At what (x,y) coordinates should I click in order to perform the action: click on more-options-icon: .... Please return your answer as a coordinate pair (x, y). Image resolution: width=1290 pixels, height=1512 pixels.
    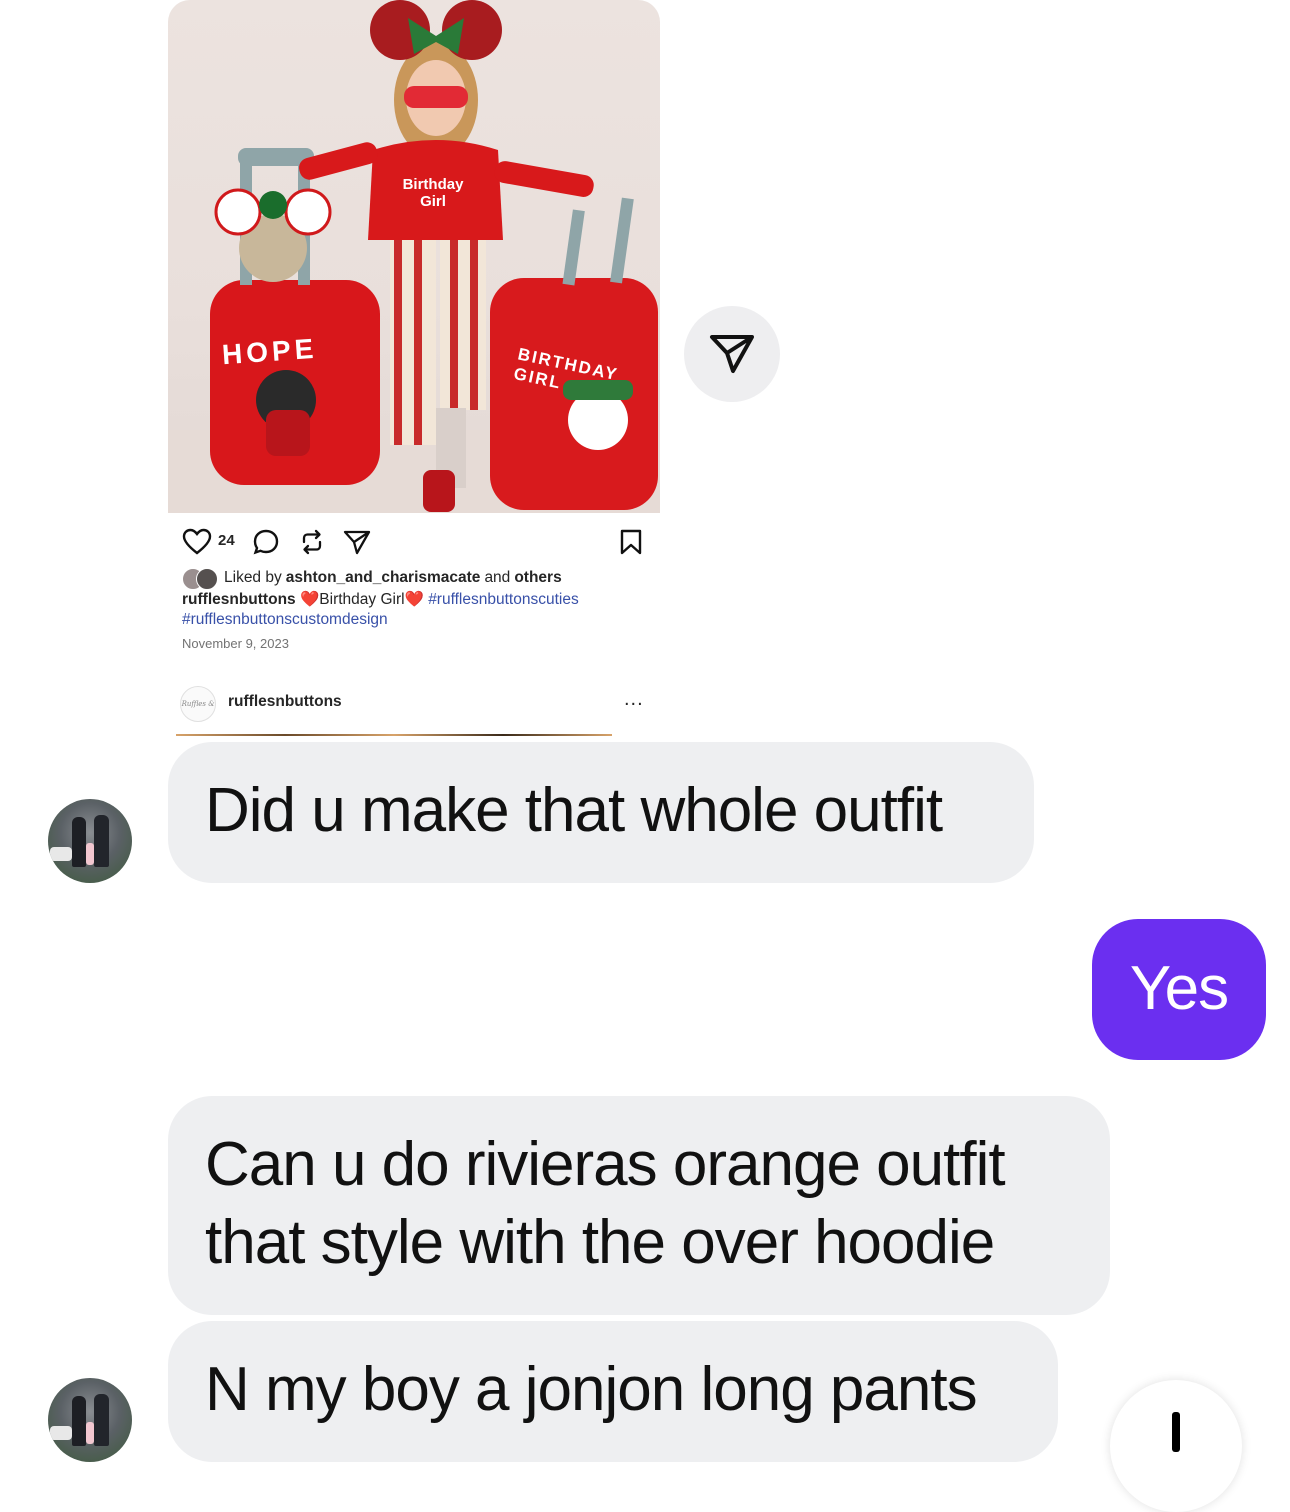
    Looking at the image, I should click on (634, 699).